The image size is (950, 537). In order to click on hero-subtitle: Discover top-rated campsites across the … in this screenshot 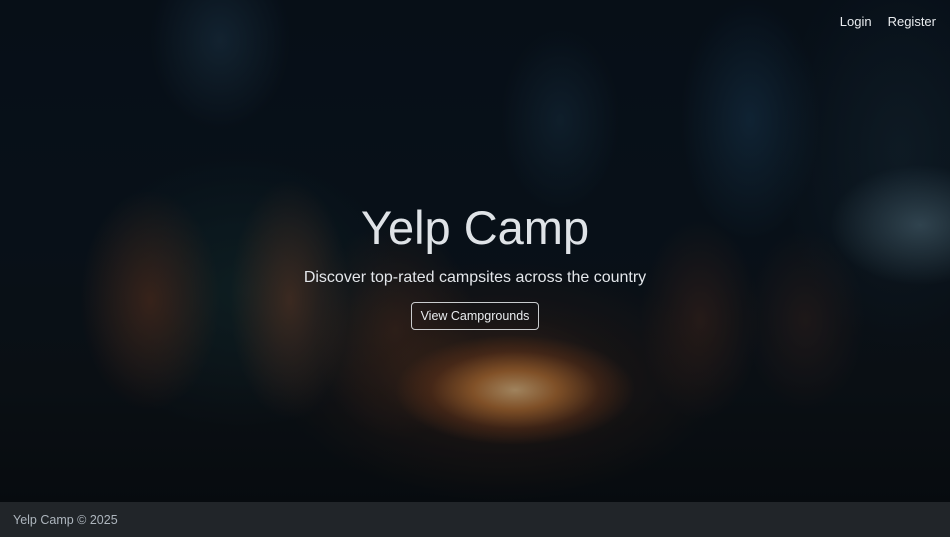, I will do `click(475, 277)`.